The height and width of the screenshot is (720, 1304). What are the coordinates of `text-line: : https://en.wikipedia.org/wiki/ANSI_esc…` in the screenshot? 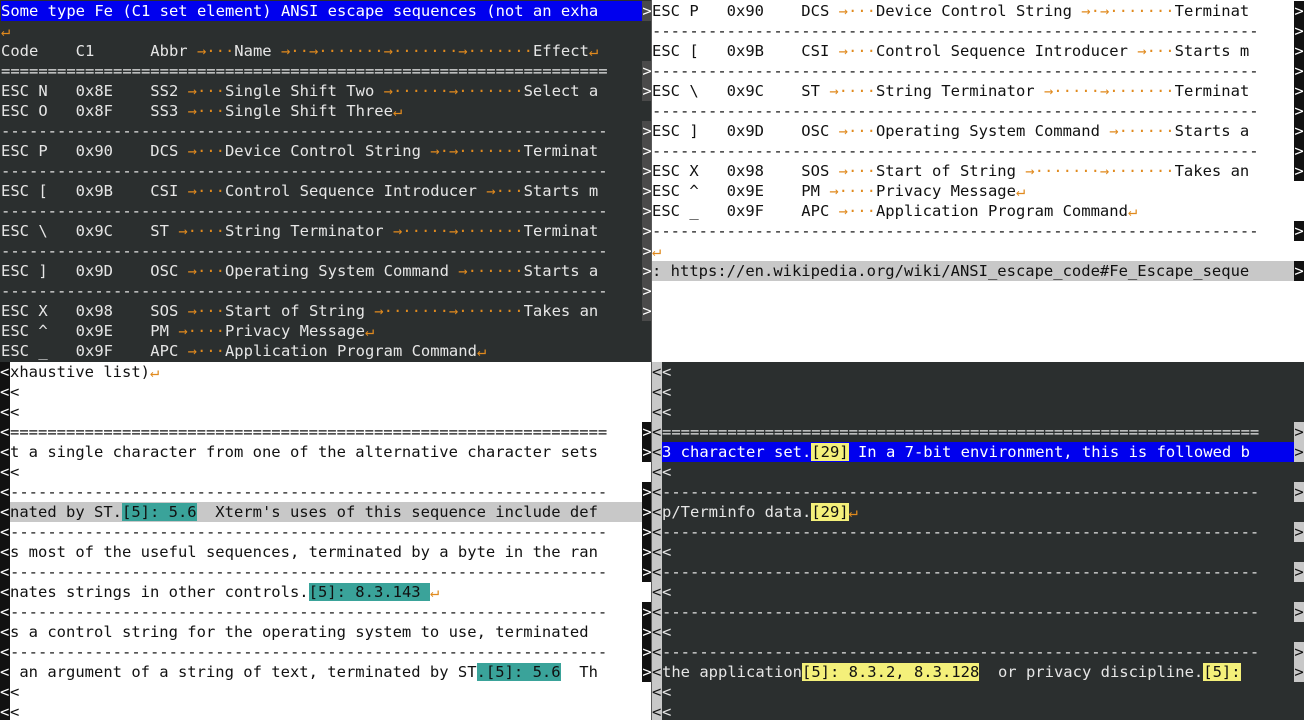 It's located at (978, 271).